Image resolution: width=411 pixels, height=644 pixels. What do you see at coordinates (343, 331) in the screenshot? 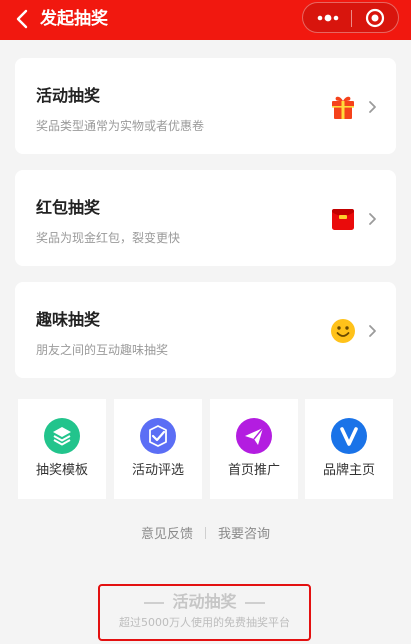
I see `smiley-icon` at bounding box center [343, 331].